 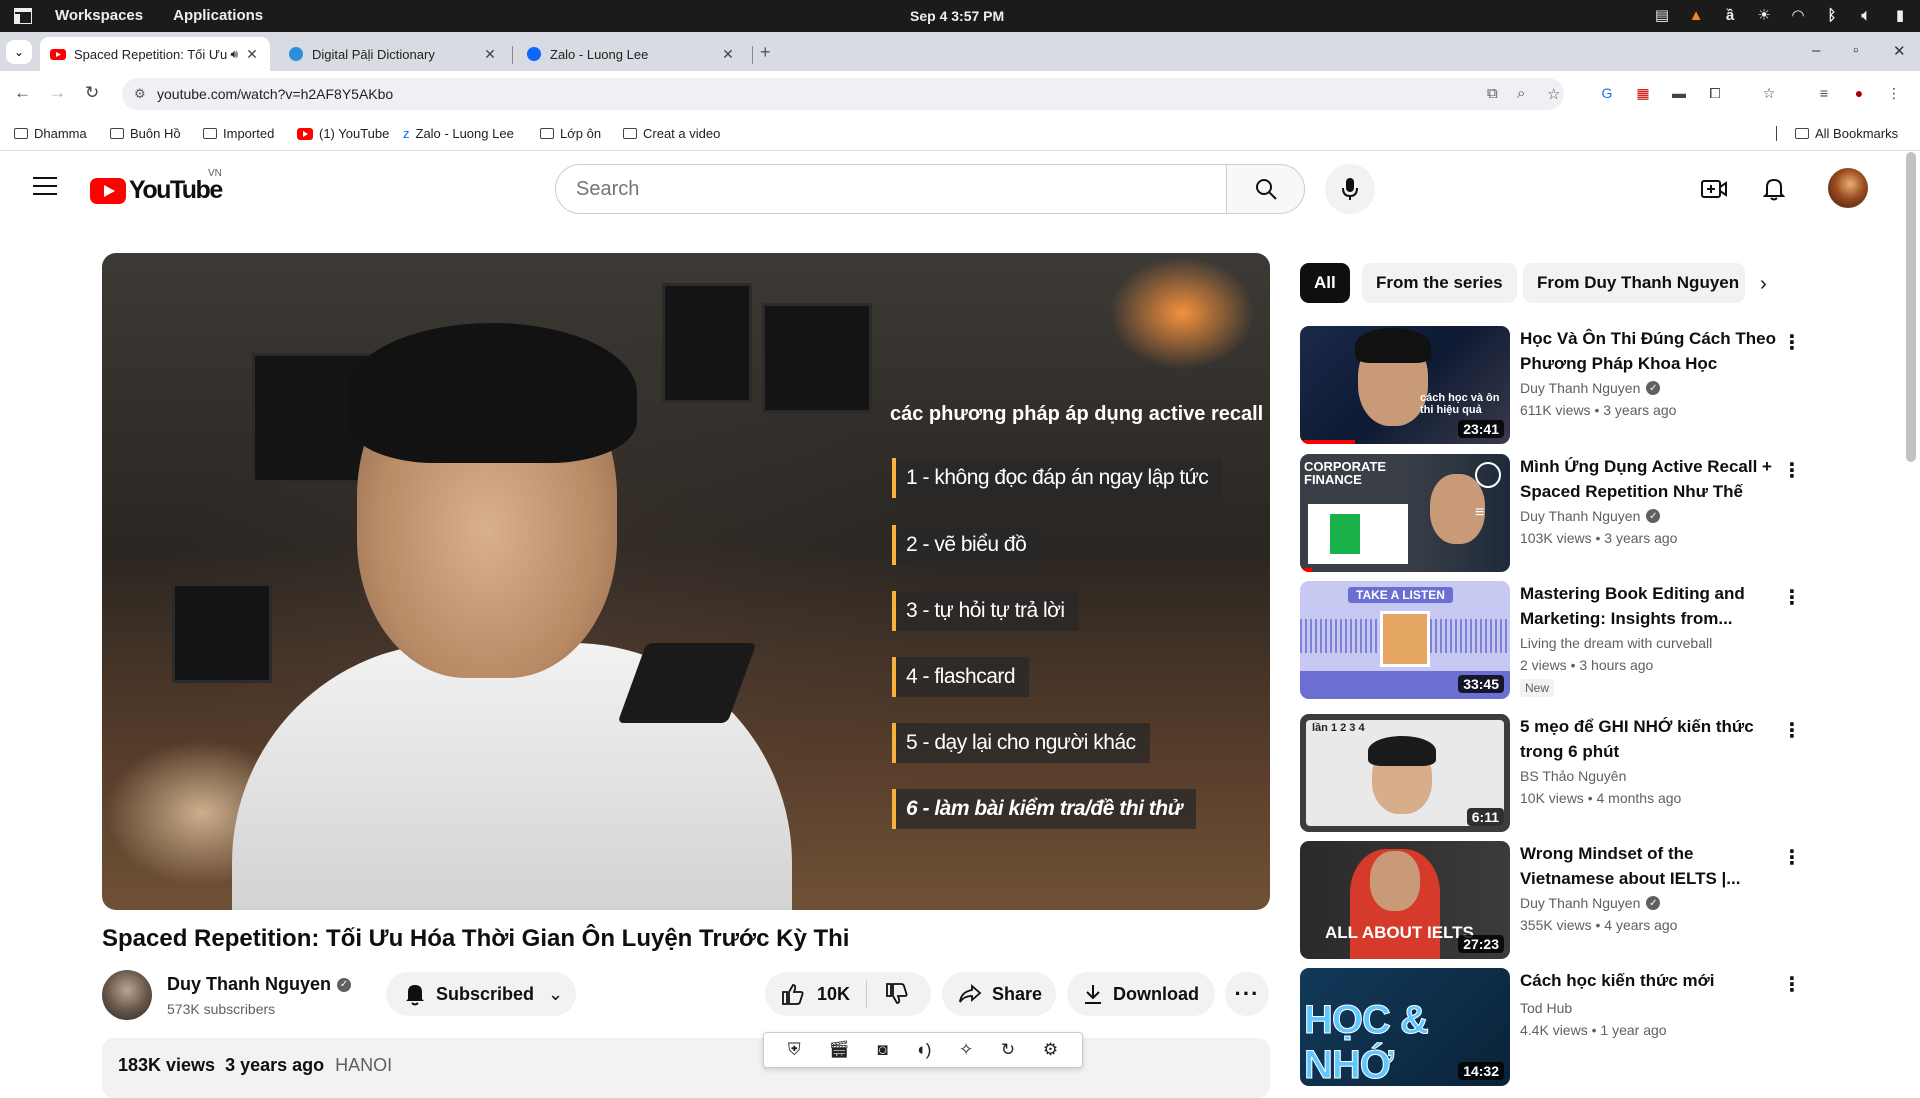 I want to click on channel-avatar, so click(x=127, y=995).